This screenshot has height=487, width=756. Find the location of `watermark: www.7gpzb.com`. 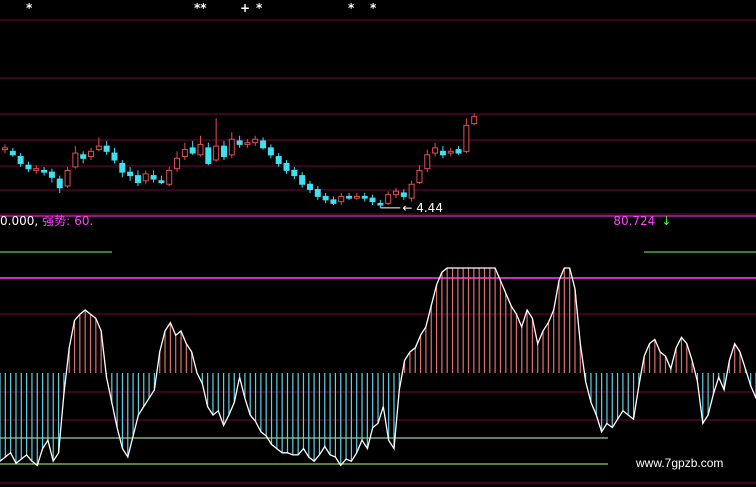

watermark: www.7gpzb.com is located at coordinates (679, 463).